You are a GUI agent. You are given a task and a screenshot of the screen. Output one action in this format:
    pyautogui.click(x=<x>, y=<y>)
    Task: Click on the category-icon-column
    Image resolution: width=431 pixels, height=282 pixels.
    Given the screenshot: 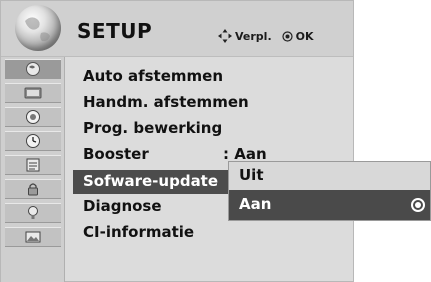 What is the action you would take?
    pyautogui.click(x=33, y=169)
    